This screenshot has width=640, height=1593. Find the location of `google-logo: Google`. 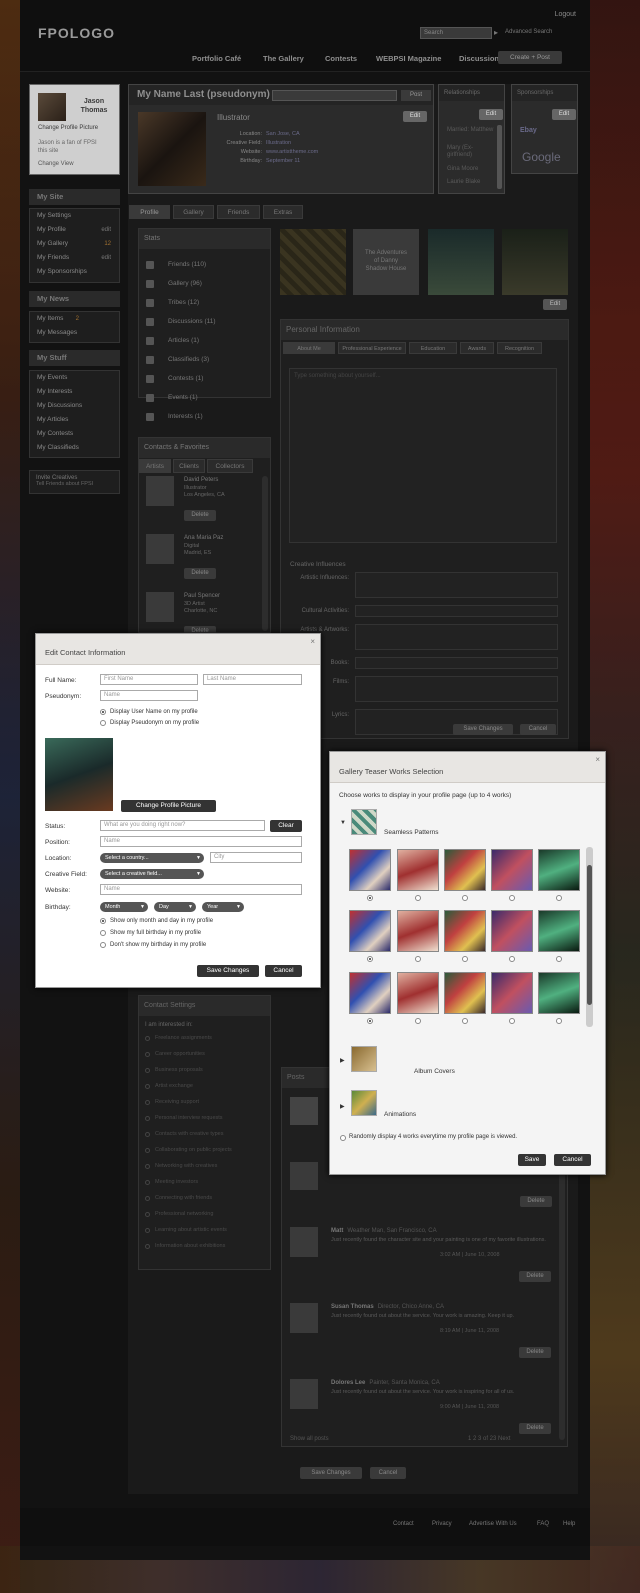

google-logo: Google is located at coordinates (541, 157).